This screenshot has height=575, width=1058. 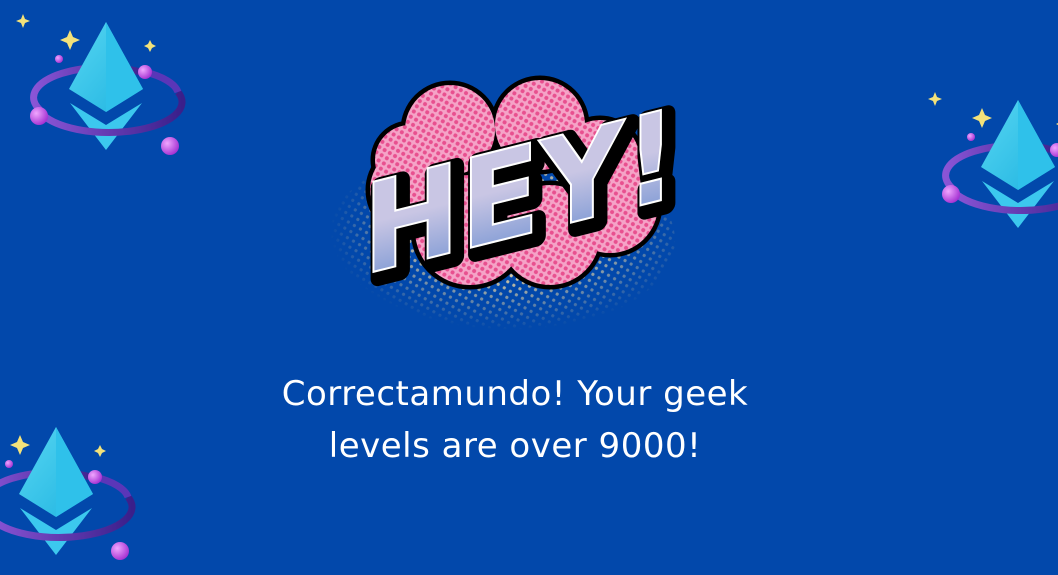 I want to click on message-line-1: Correctamundo! Your geek, so click(x=515, y=394).